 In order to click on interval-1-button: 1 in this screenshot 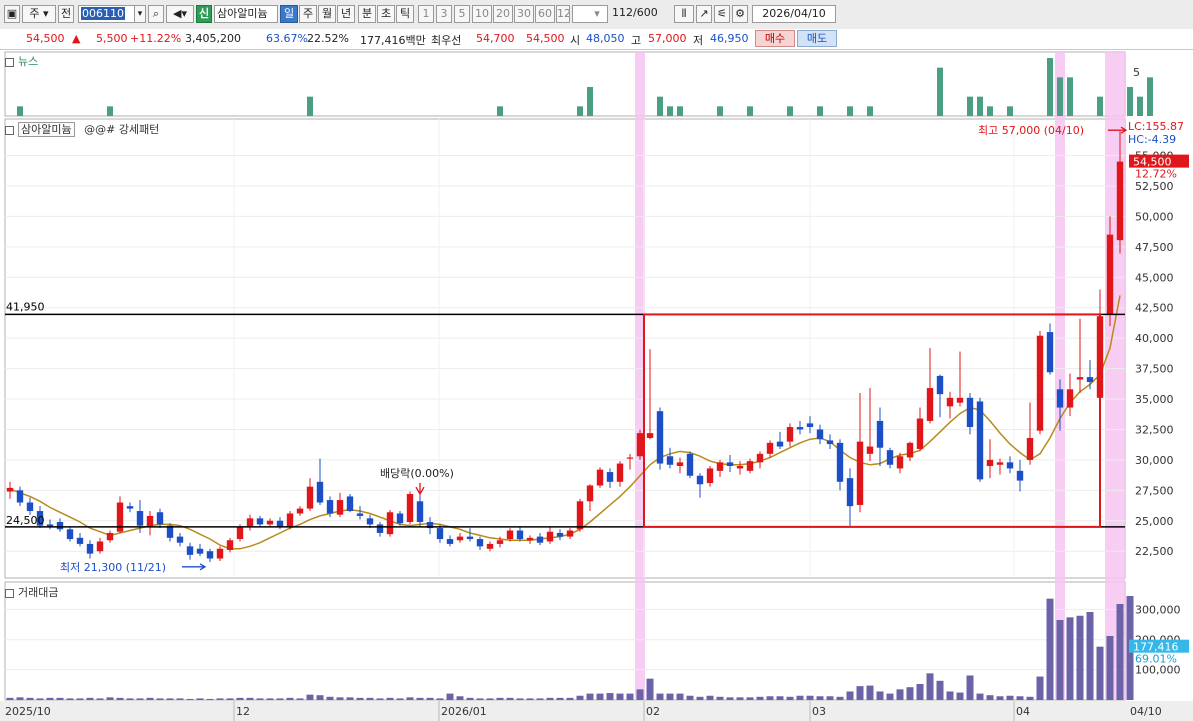, I will do `click(426, 14)`.